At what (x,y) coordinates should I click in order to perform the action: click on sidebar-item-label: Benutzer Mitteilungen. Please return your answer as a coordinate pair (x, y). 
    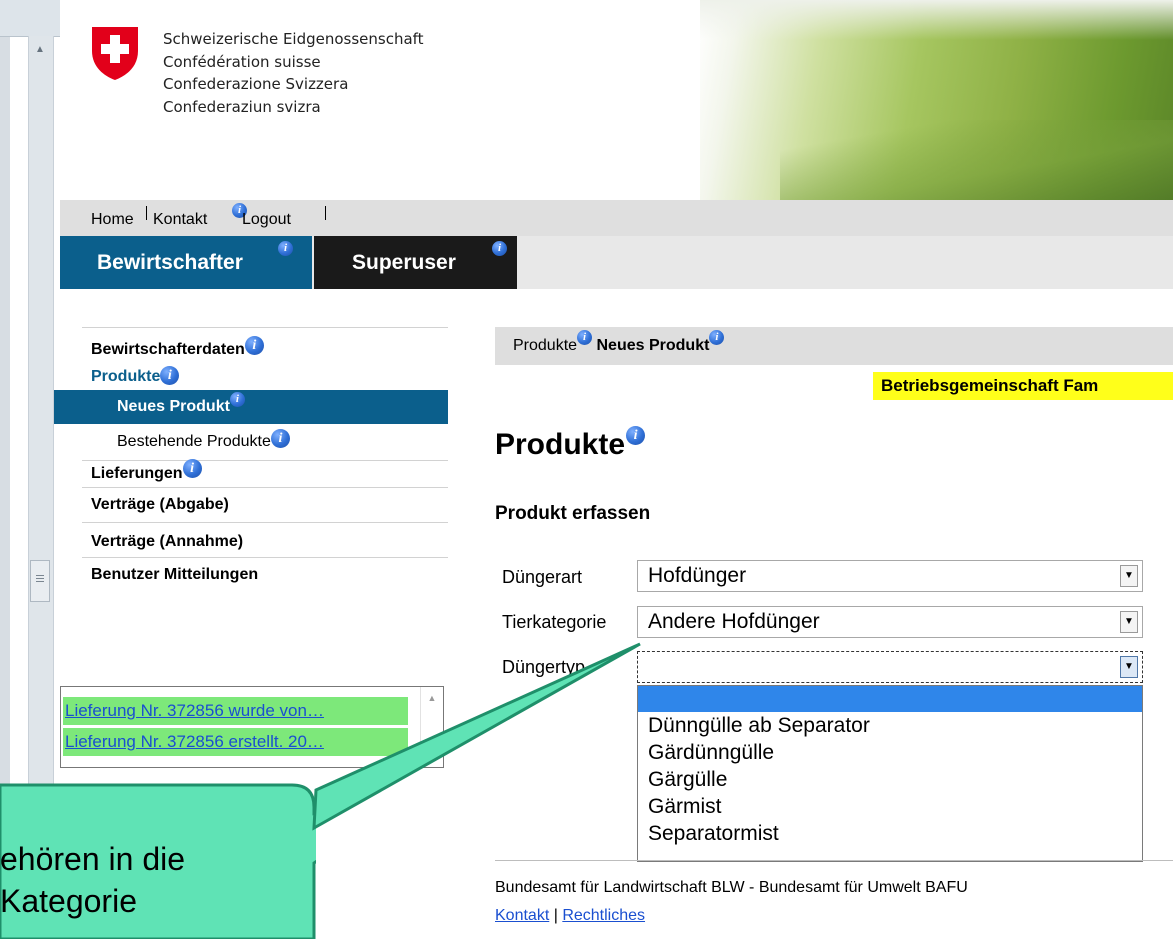
    Looking at the image, I should click on (175, 574).